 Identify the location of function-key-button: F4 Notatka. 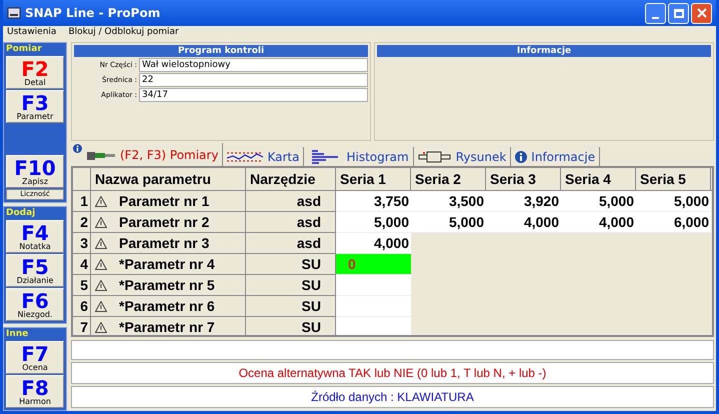
(35, 236).